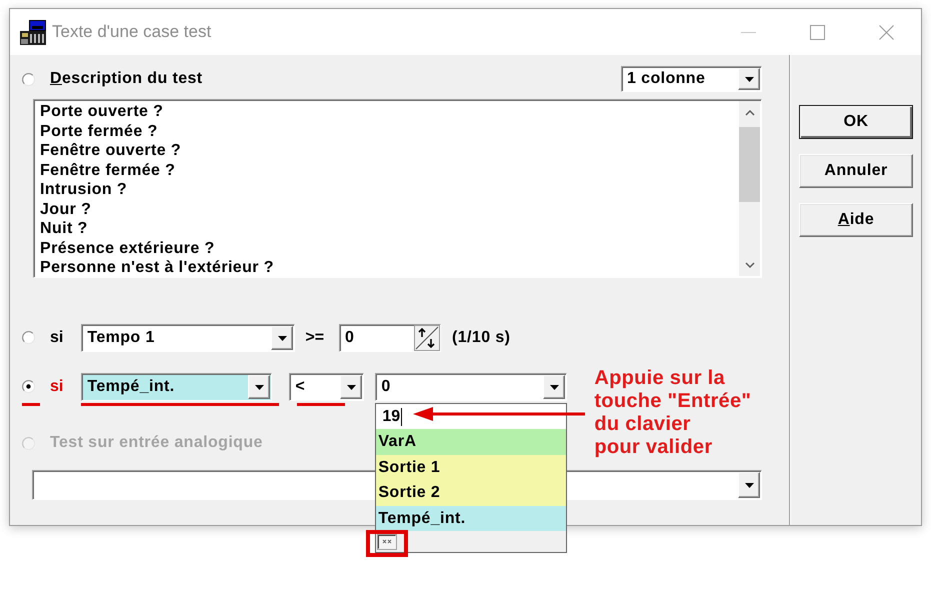  What do you see at coordinates (156, 443) in the screenshot?
I see `option-label: Test sur entrée analogique` at bounding box center [156, 443].